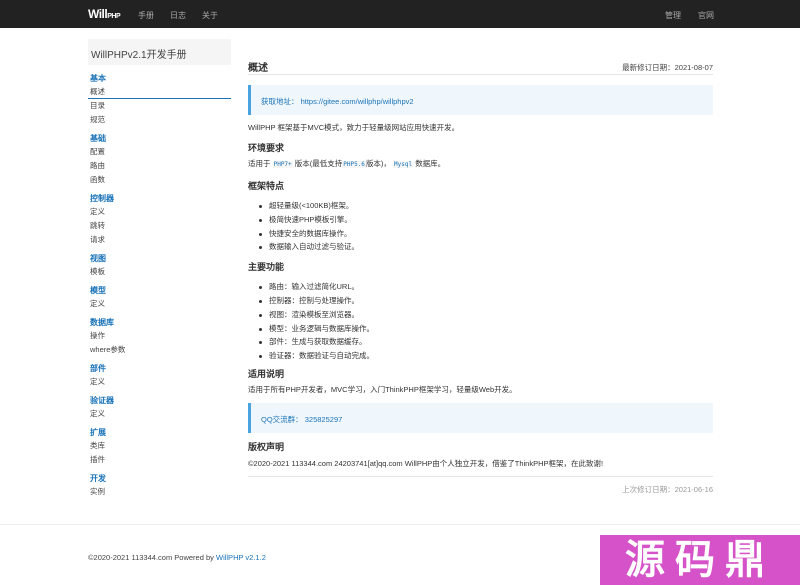 This screenshot has height=585, width=800. Describe the element at coordinates (151, 557) in the screenshot. I see `footer-copyright: ©2020-2021 113344.com Powered by` at that location.